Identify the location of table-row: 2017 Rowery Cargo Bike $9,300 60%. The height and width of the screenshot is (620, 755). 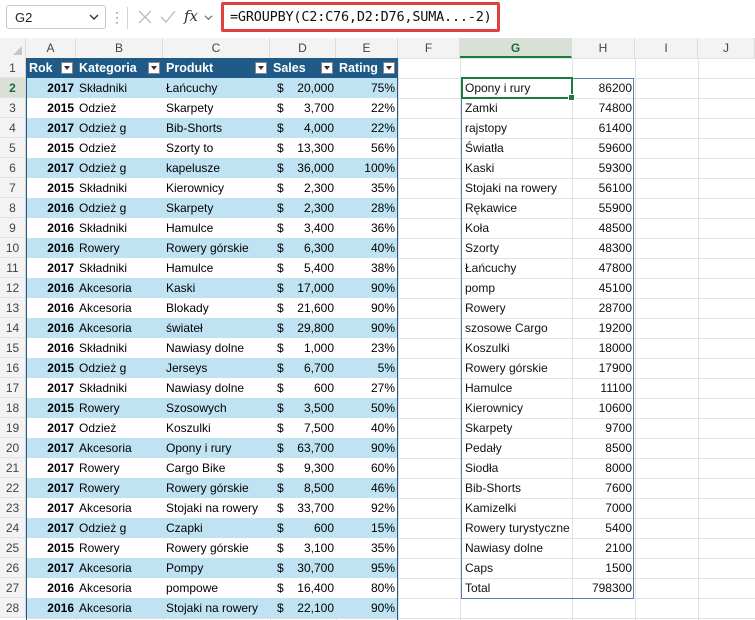
(212, 468).